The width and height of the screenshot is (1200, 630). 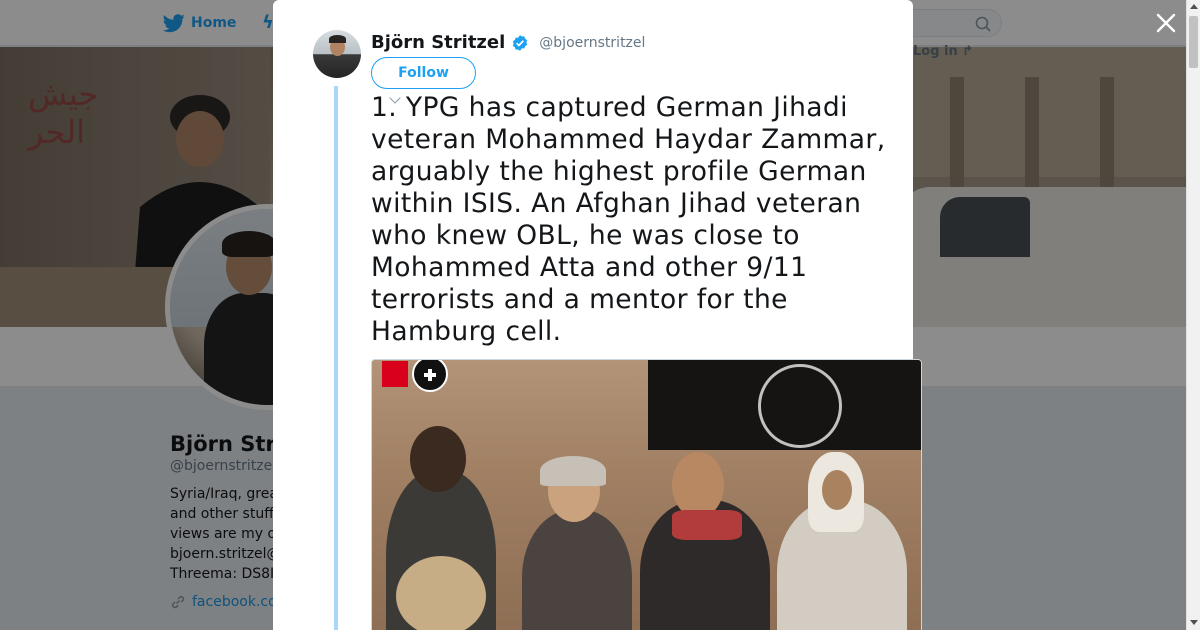 I want to click on scroll-thumb, so click(x=1193, y=42).